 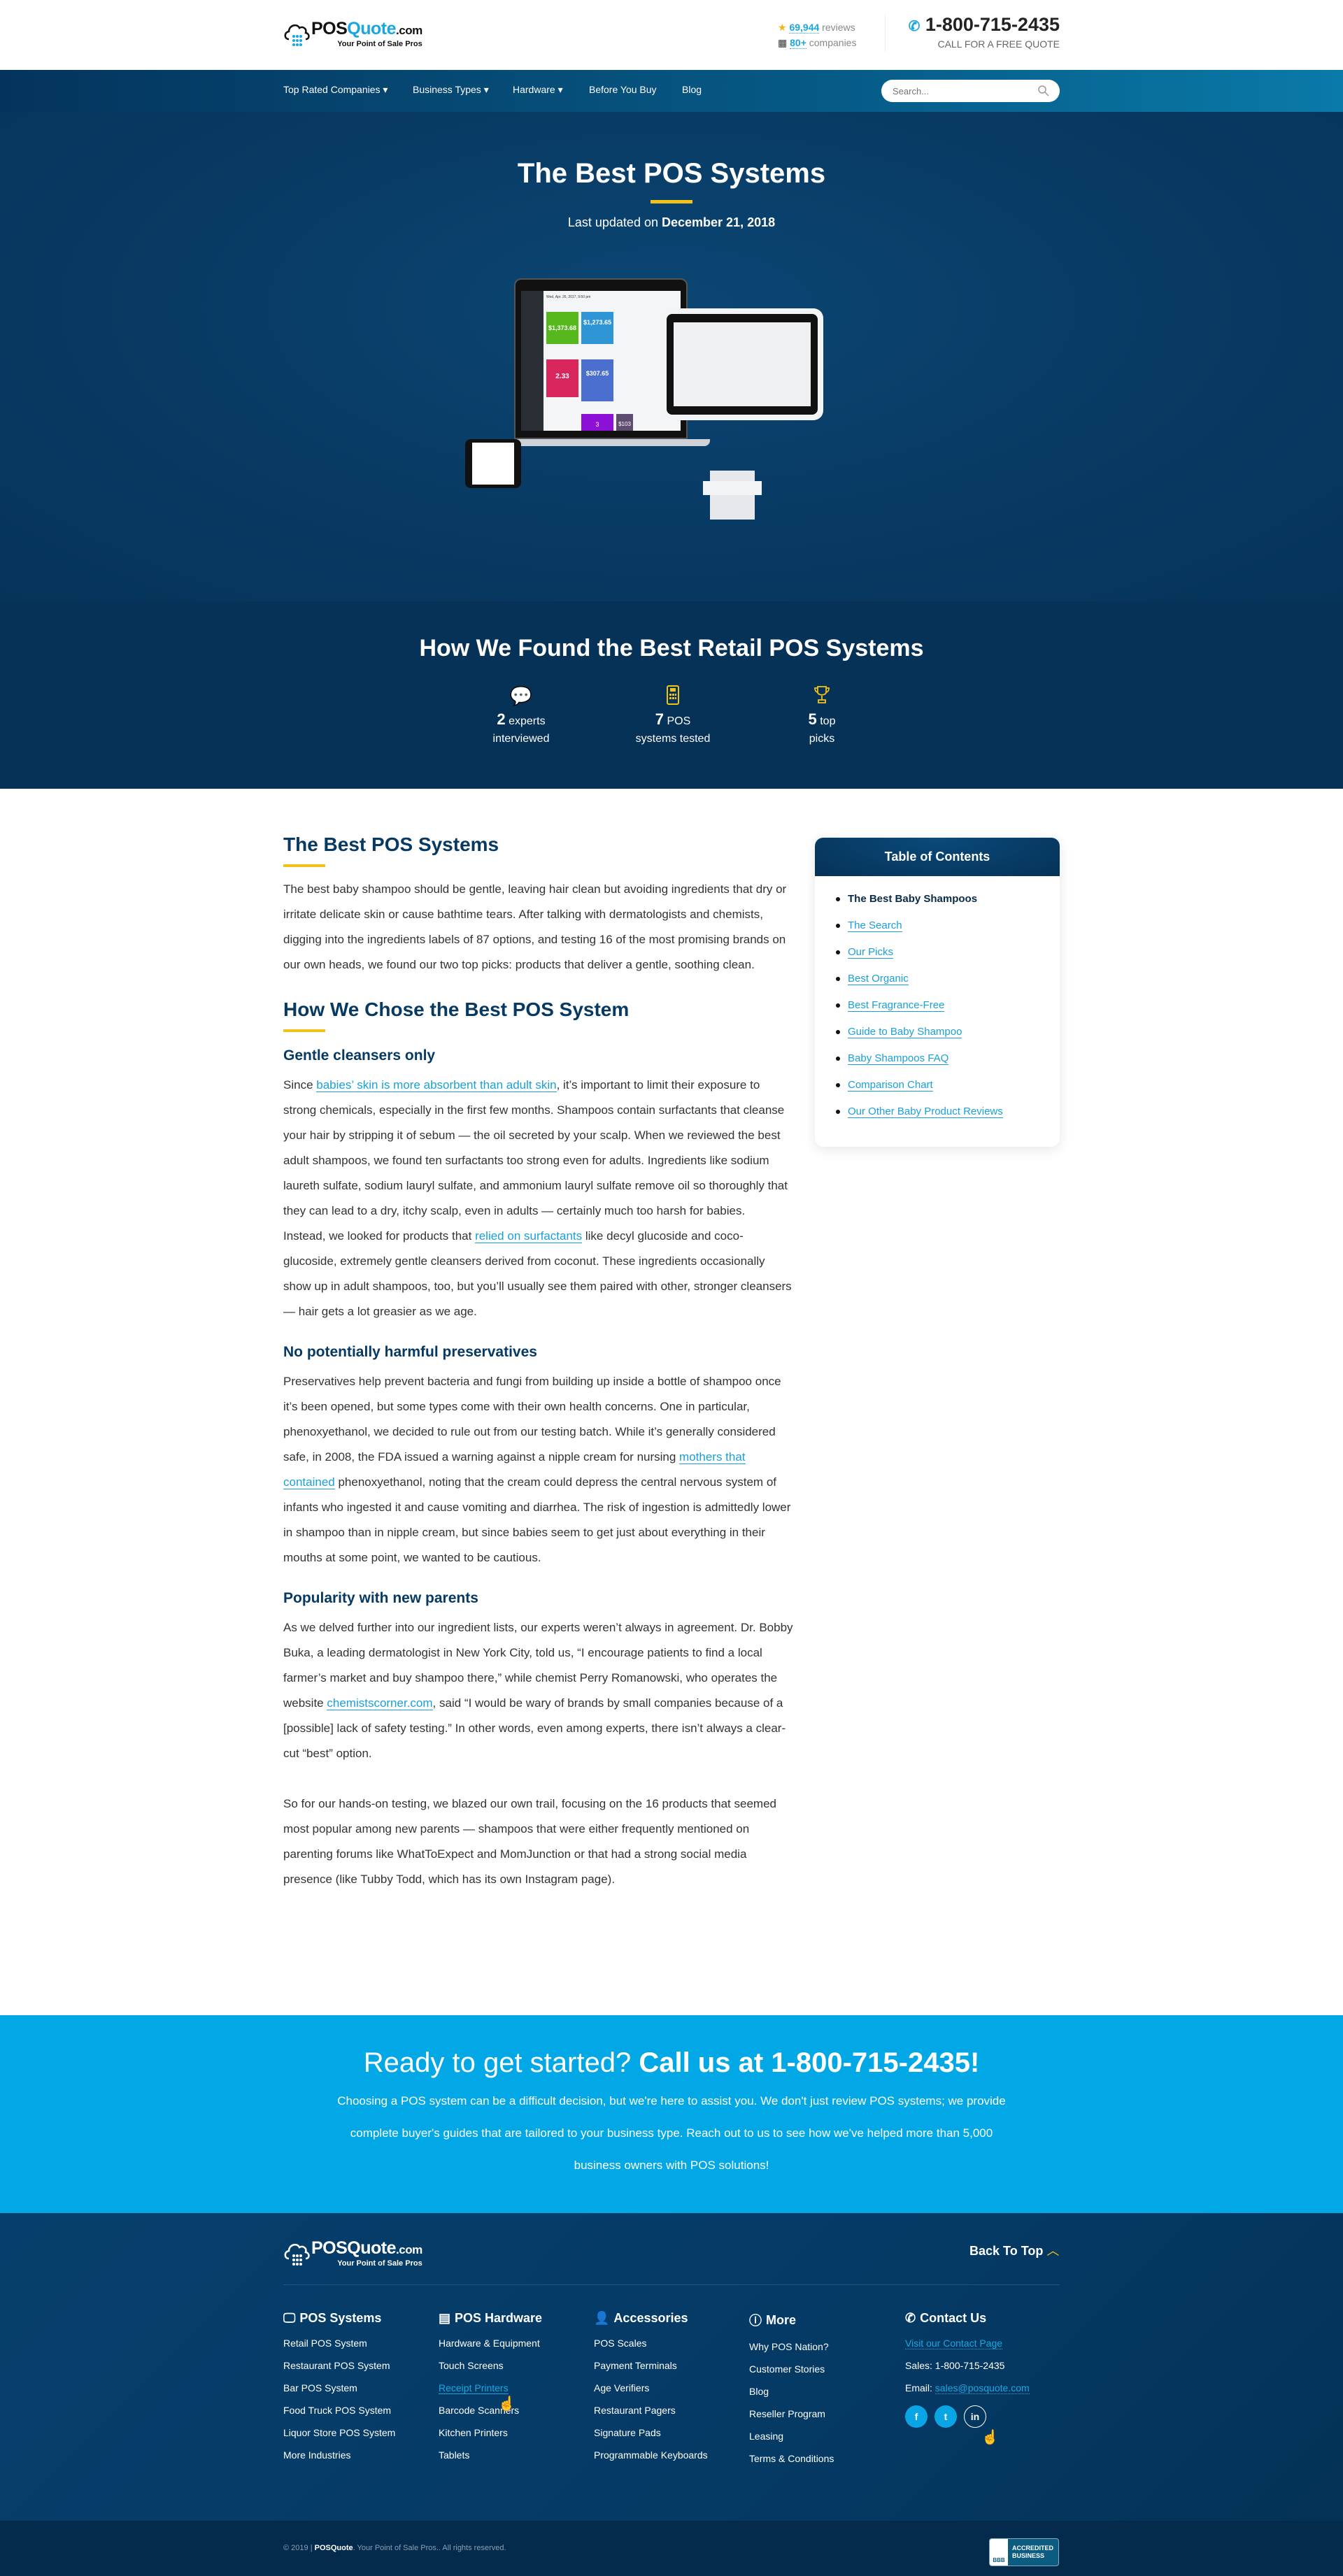 I want to click on heading-preservatives: No potentially harmful preservatives, so click(x=410, y=1352).